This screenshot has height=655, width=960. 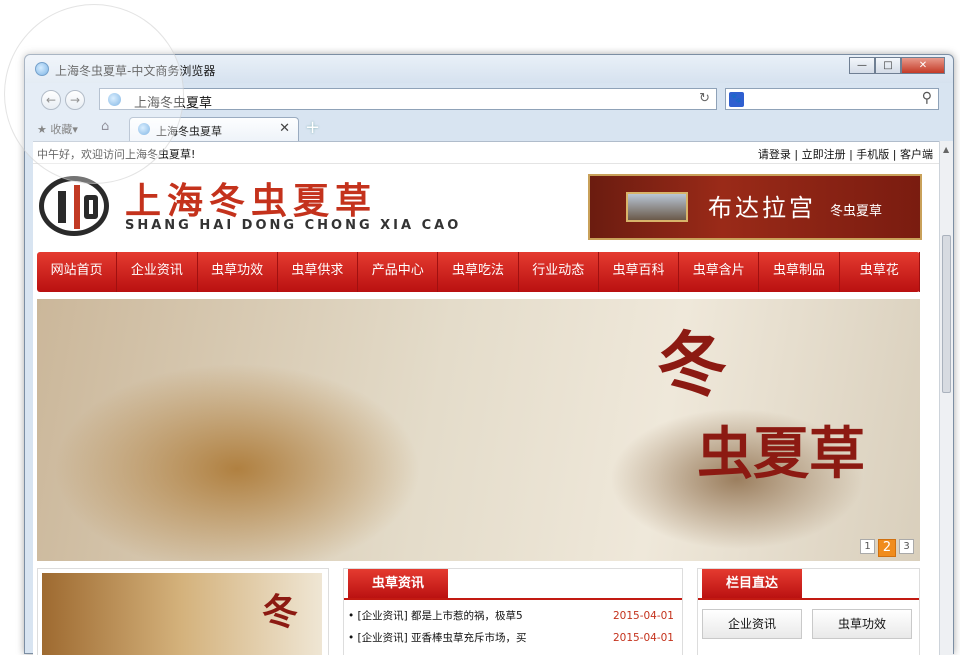 I want to click on slide-dot: 3, so click(x=906, y=546).